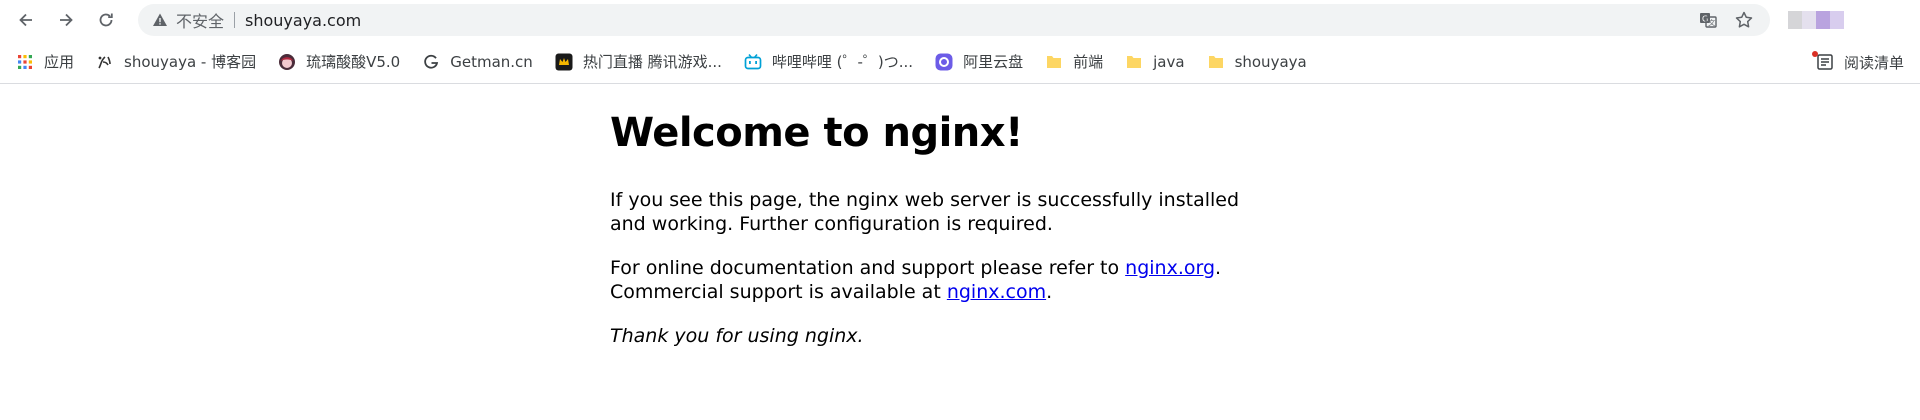  What do you see at coordinates (160, 19) in the screenshot?
I see `warning-icon` at bounding box center [160, 19].